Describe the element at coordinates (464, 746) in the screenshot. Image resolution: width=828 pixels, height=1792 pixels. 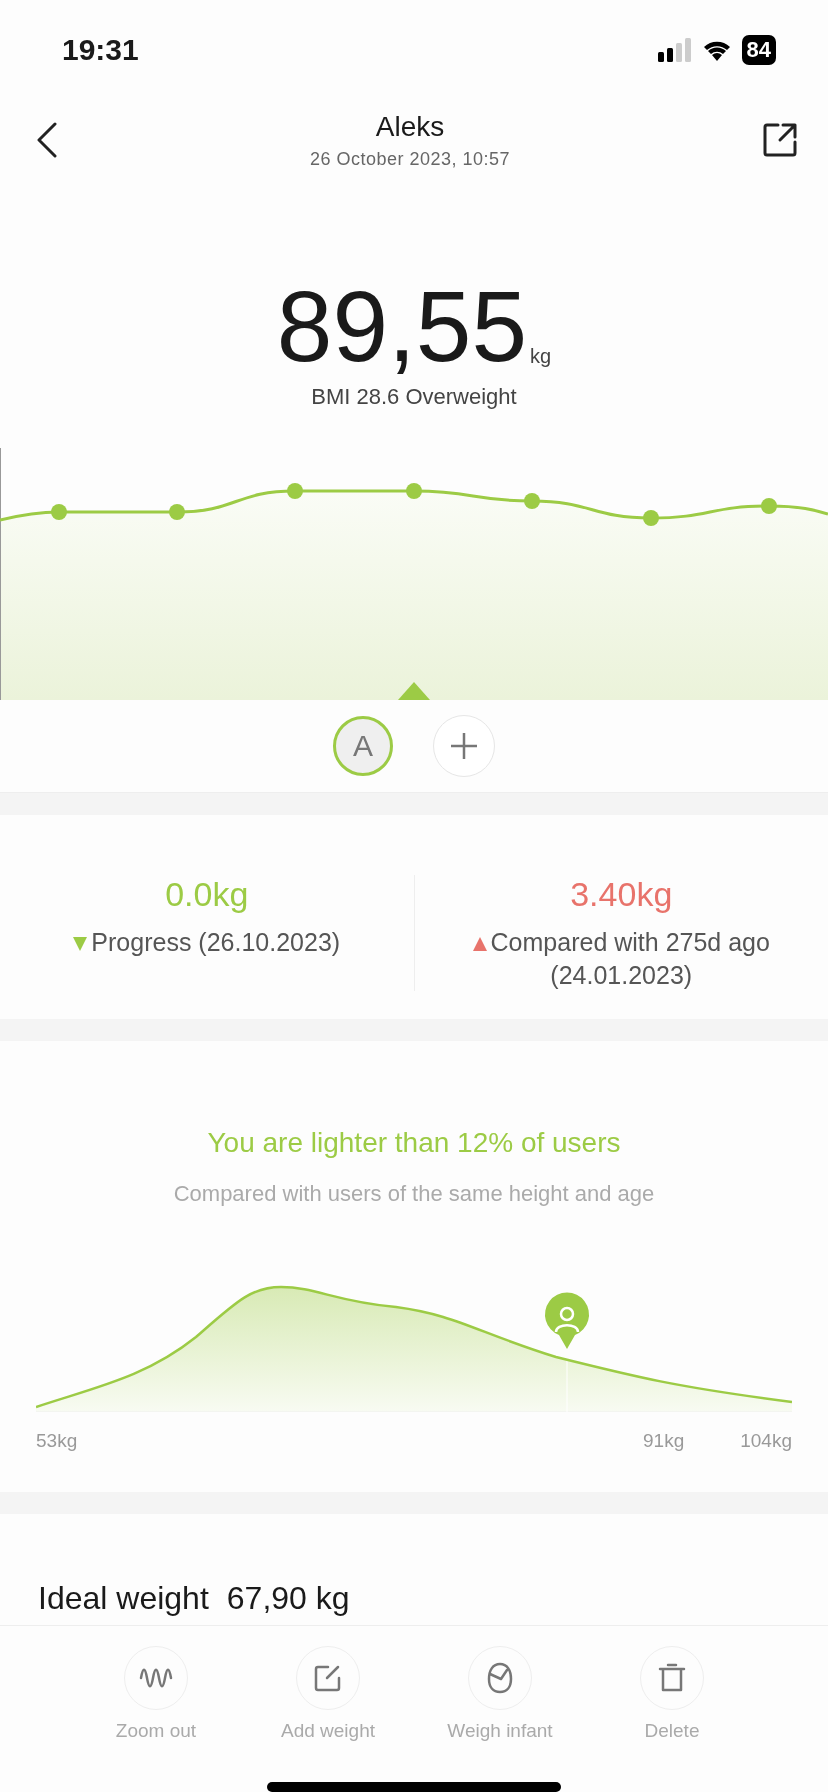
I see `plus-icon` at that location.